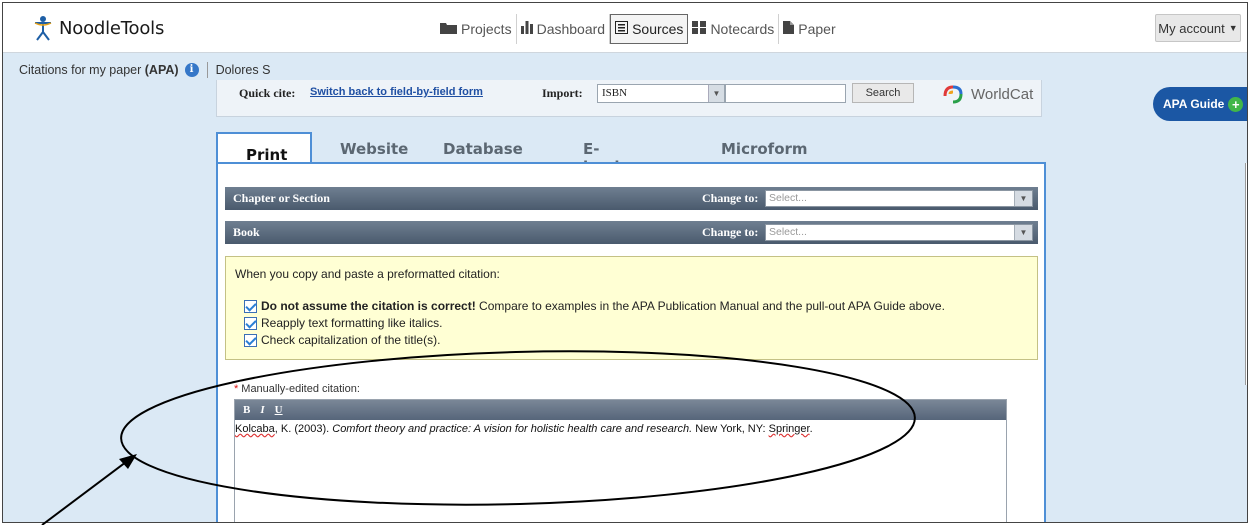  Describe the element at coordinates (236, 389) in the screenshot. I see `required-mark: *` at that location.